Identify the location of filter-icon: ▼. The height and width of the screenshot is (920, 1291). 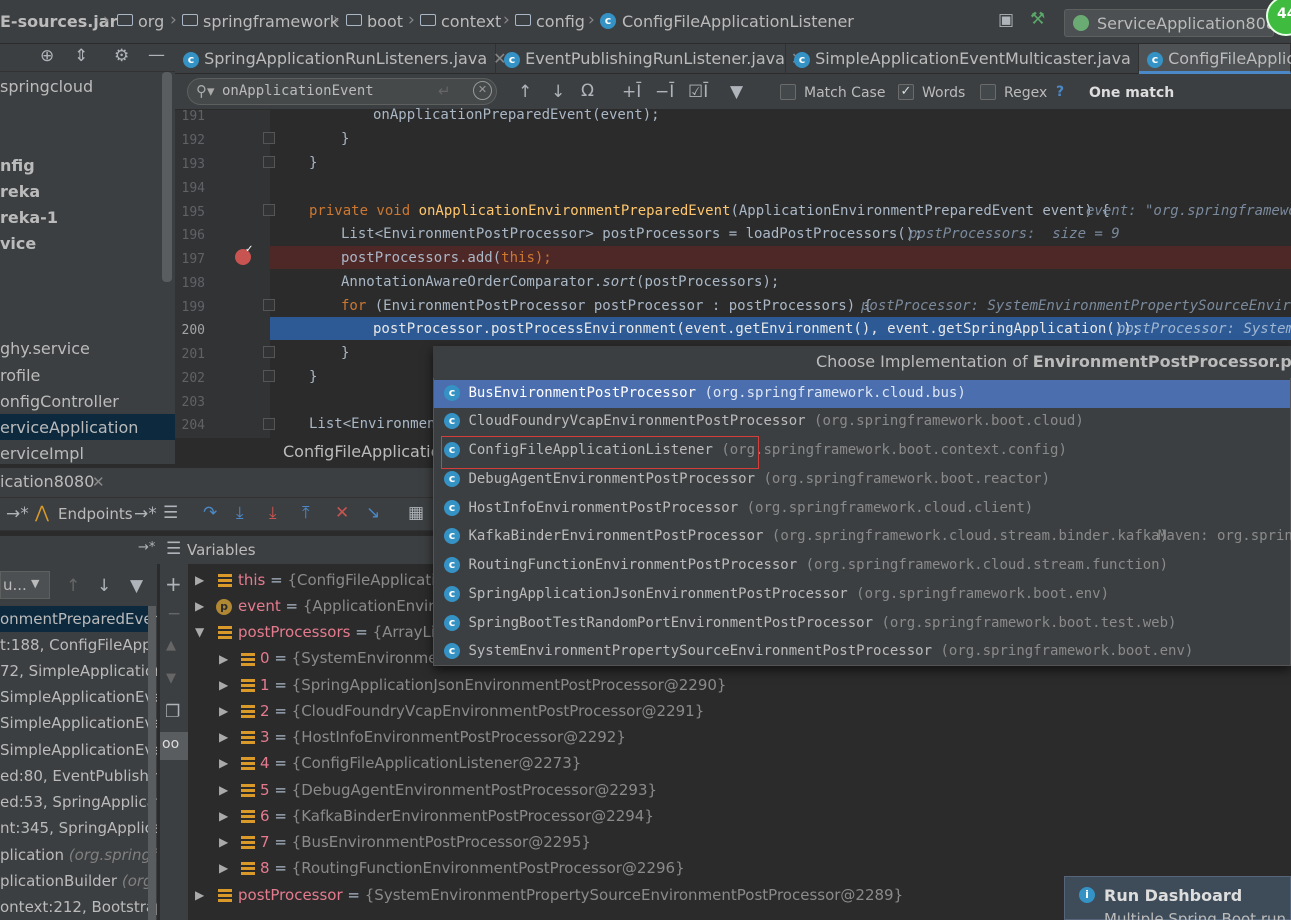
(136, 586).